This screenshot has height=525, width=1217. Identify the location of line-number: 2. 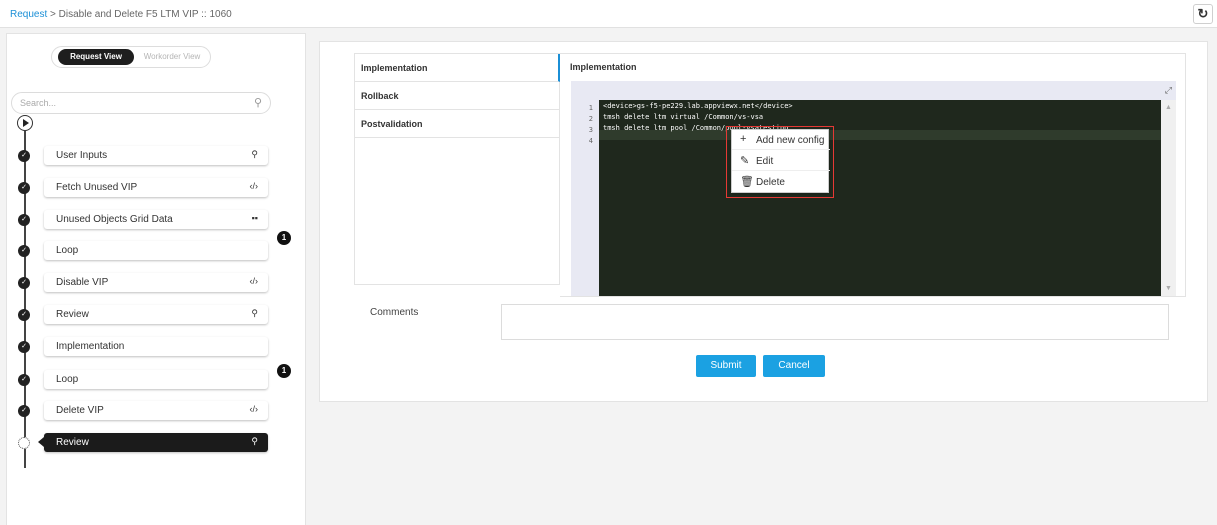
(590, 119).